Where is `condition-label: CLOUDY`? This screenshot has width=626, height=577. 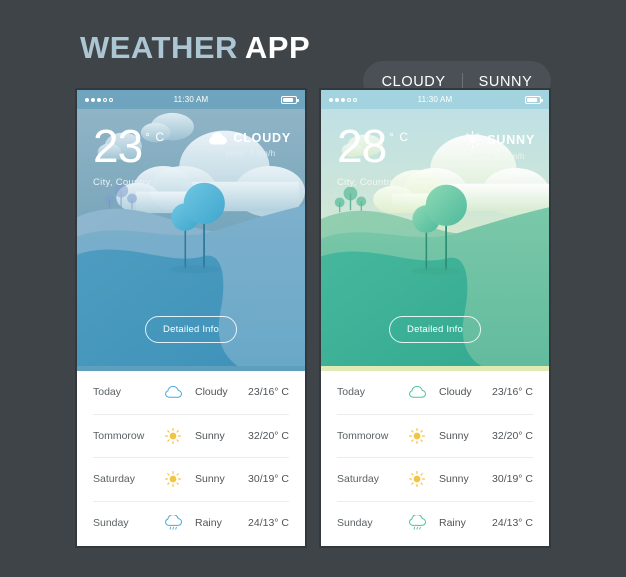 condition-label: CLOUDY is located at coordinates (262, 138).